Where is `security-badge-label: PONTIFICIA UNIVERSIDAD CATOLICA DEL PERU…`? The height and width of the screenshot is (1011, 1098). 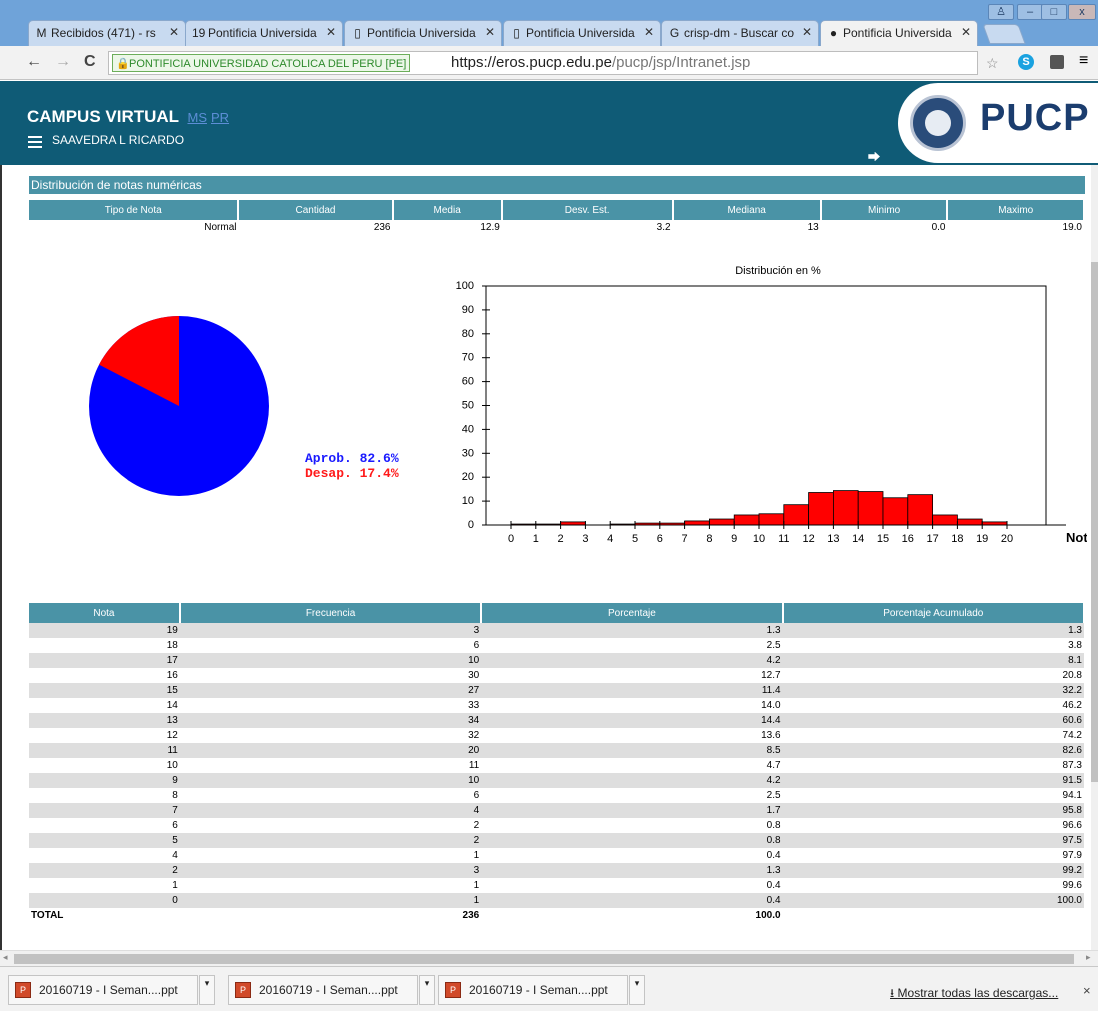
security-badge-label: PONTIFICIA UNIVERSIDAD CATOLICA DEL PERU… is located at coordinates (268, 64).